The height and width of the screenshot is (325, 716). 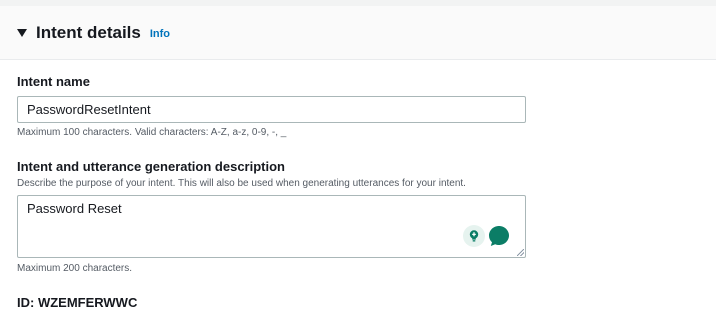 I want to click on info-link: Info, so click(x=160, y=34).